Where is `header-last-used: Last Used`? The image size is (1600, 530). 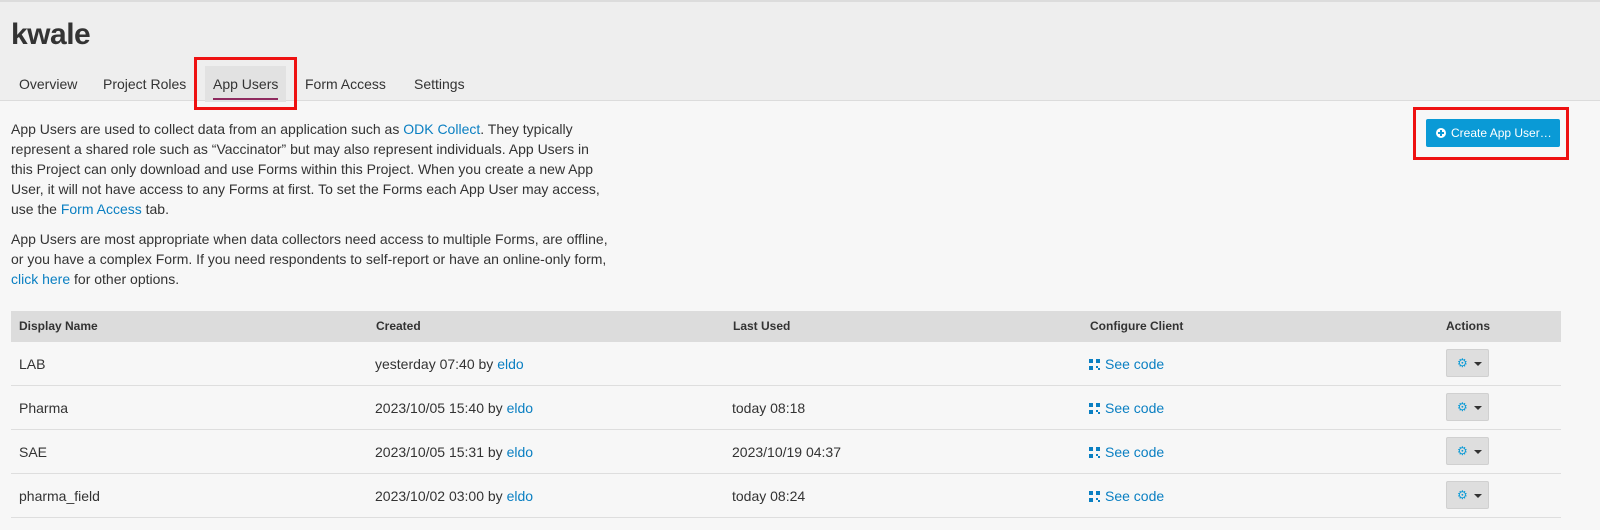 header-last-used: Last Used is located at coordinates (761, 326).